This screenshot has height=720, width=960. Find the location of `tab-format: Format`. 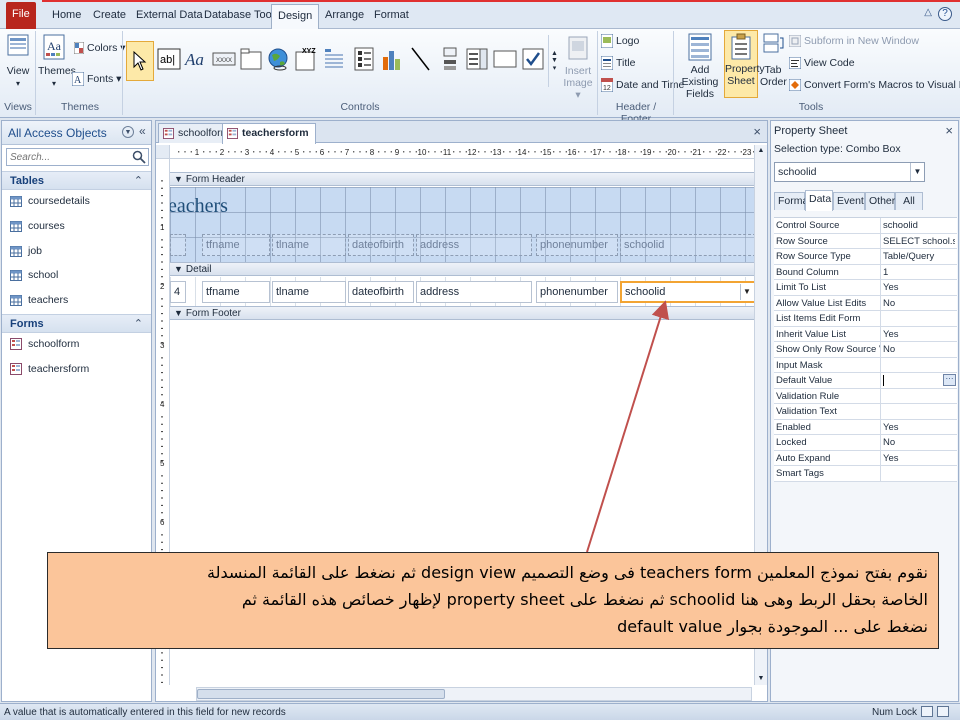

tab-format: Format is located at coordinates (391, 16).